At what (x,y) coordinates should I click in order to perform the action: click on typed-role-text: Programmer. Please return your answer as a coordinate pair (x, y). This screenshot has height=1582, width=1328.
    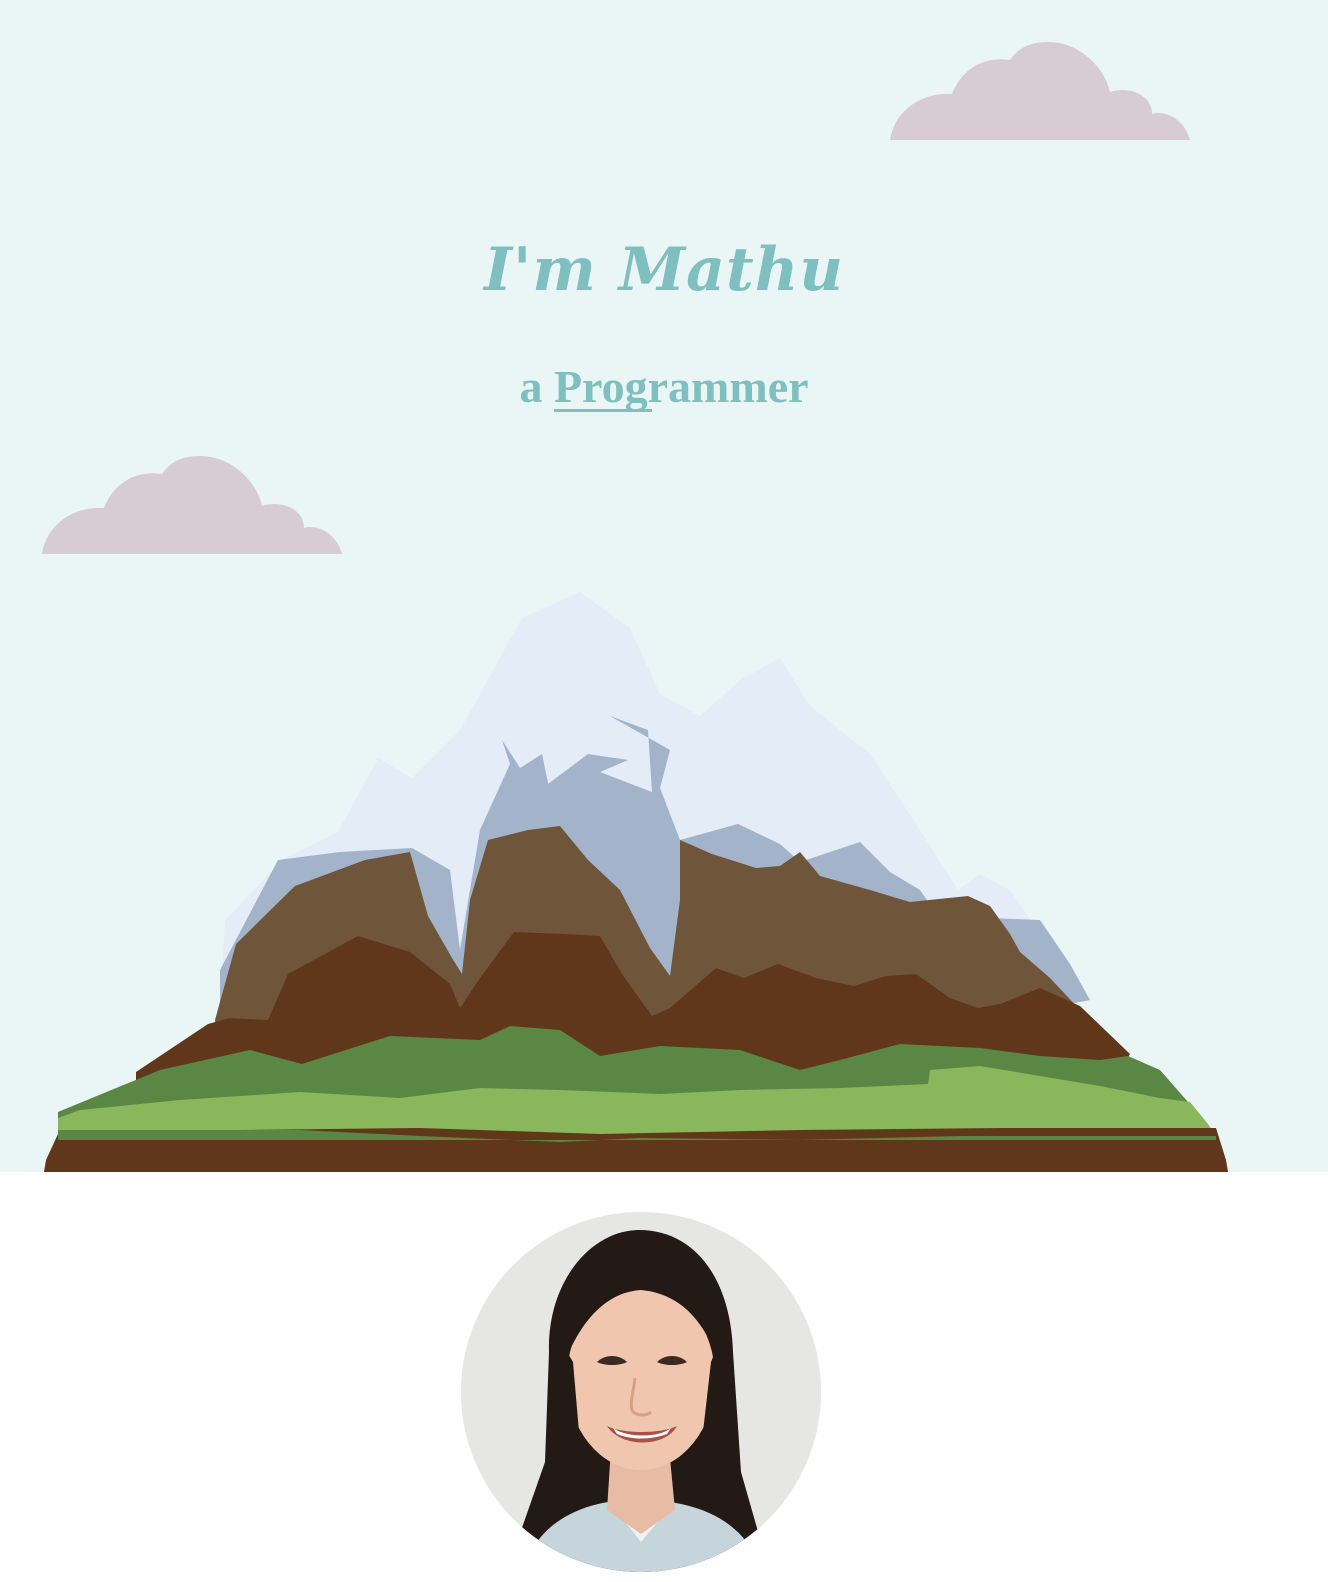
    Looking at the image, I should click on (681, 386).